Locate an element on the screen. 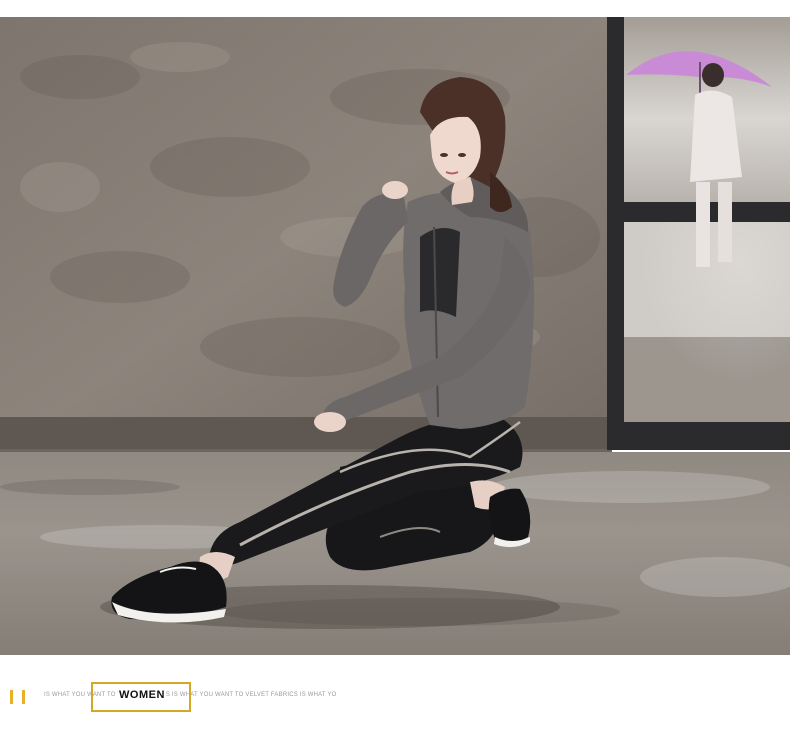 Image resolution: width=790 pixels, height=731 pixels. accent-bar-right is located at coordinates (23, 697).